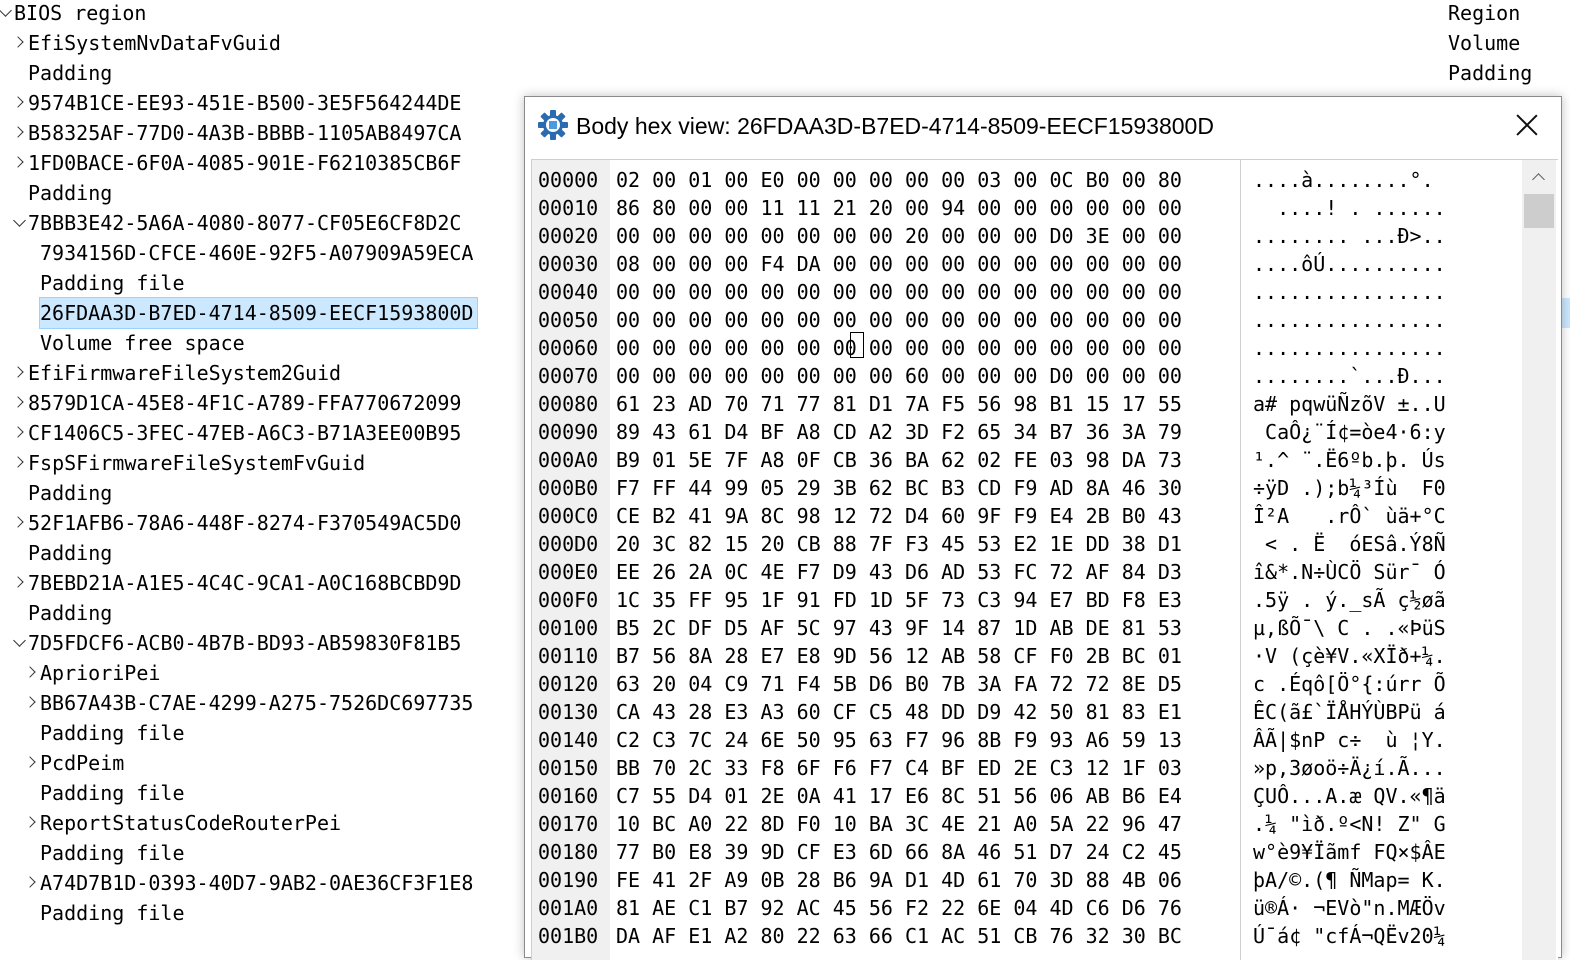 This screenshot has width=1570, height=960. I want to click on hex-ascii: ·V (çè¥V.«XÏð+¼., so click(1349, 656).